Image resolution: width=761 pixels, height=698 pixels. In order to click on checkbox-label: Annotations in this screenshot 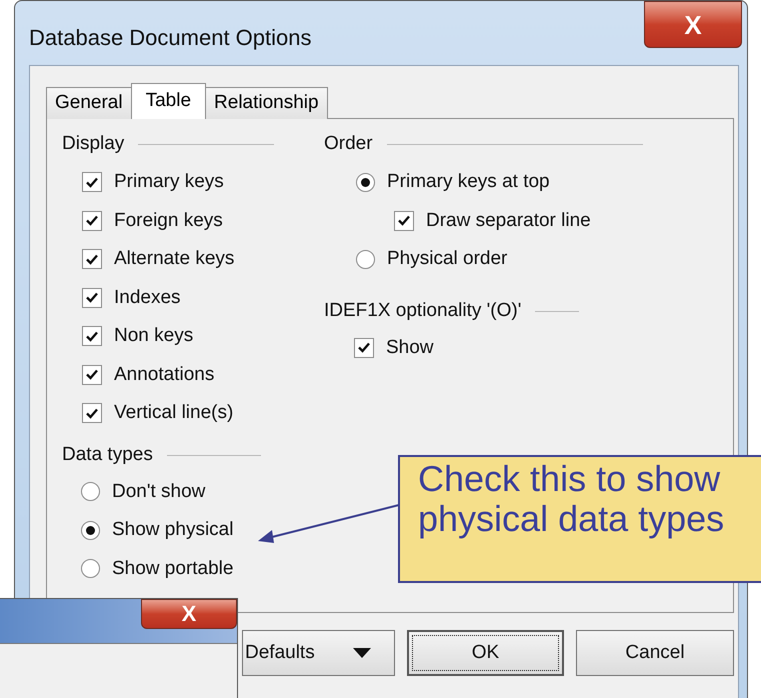, I will do `click(164, 374)`.